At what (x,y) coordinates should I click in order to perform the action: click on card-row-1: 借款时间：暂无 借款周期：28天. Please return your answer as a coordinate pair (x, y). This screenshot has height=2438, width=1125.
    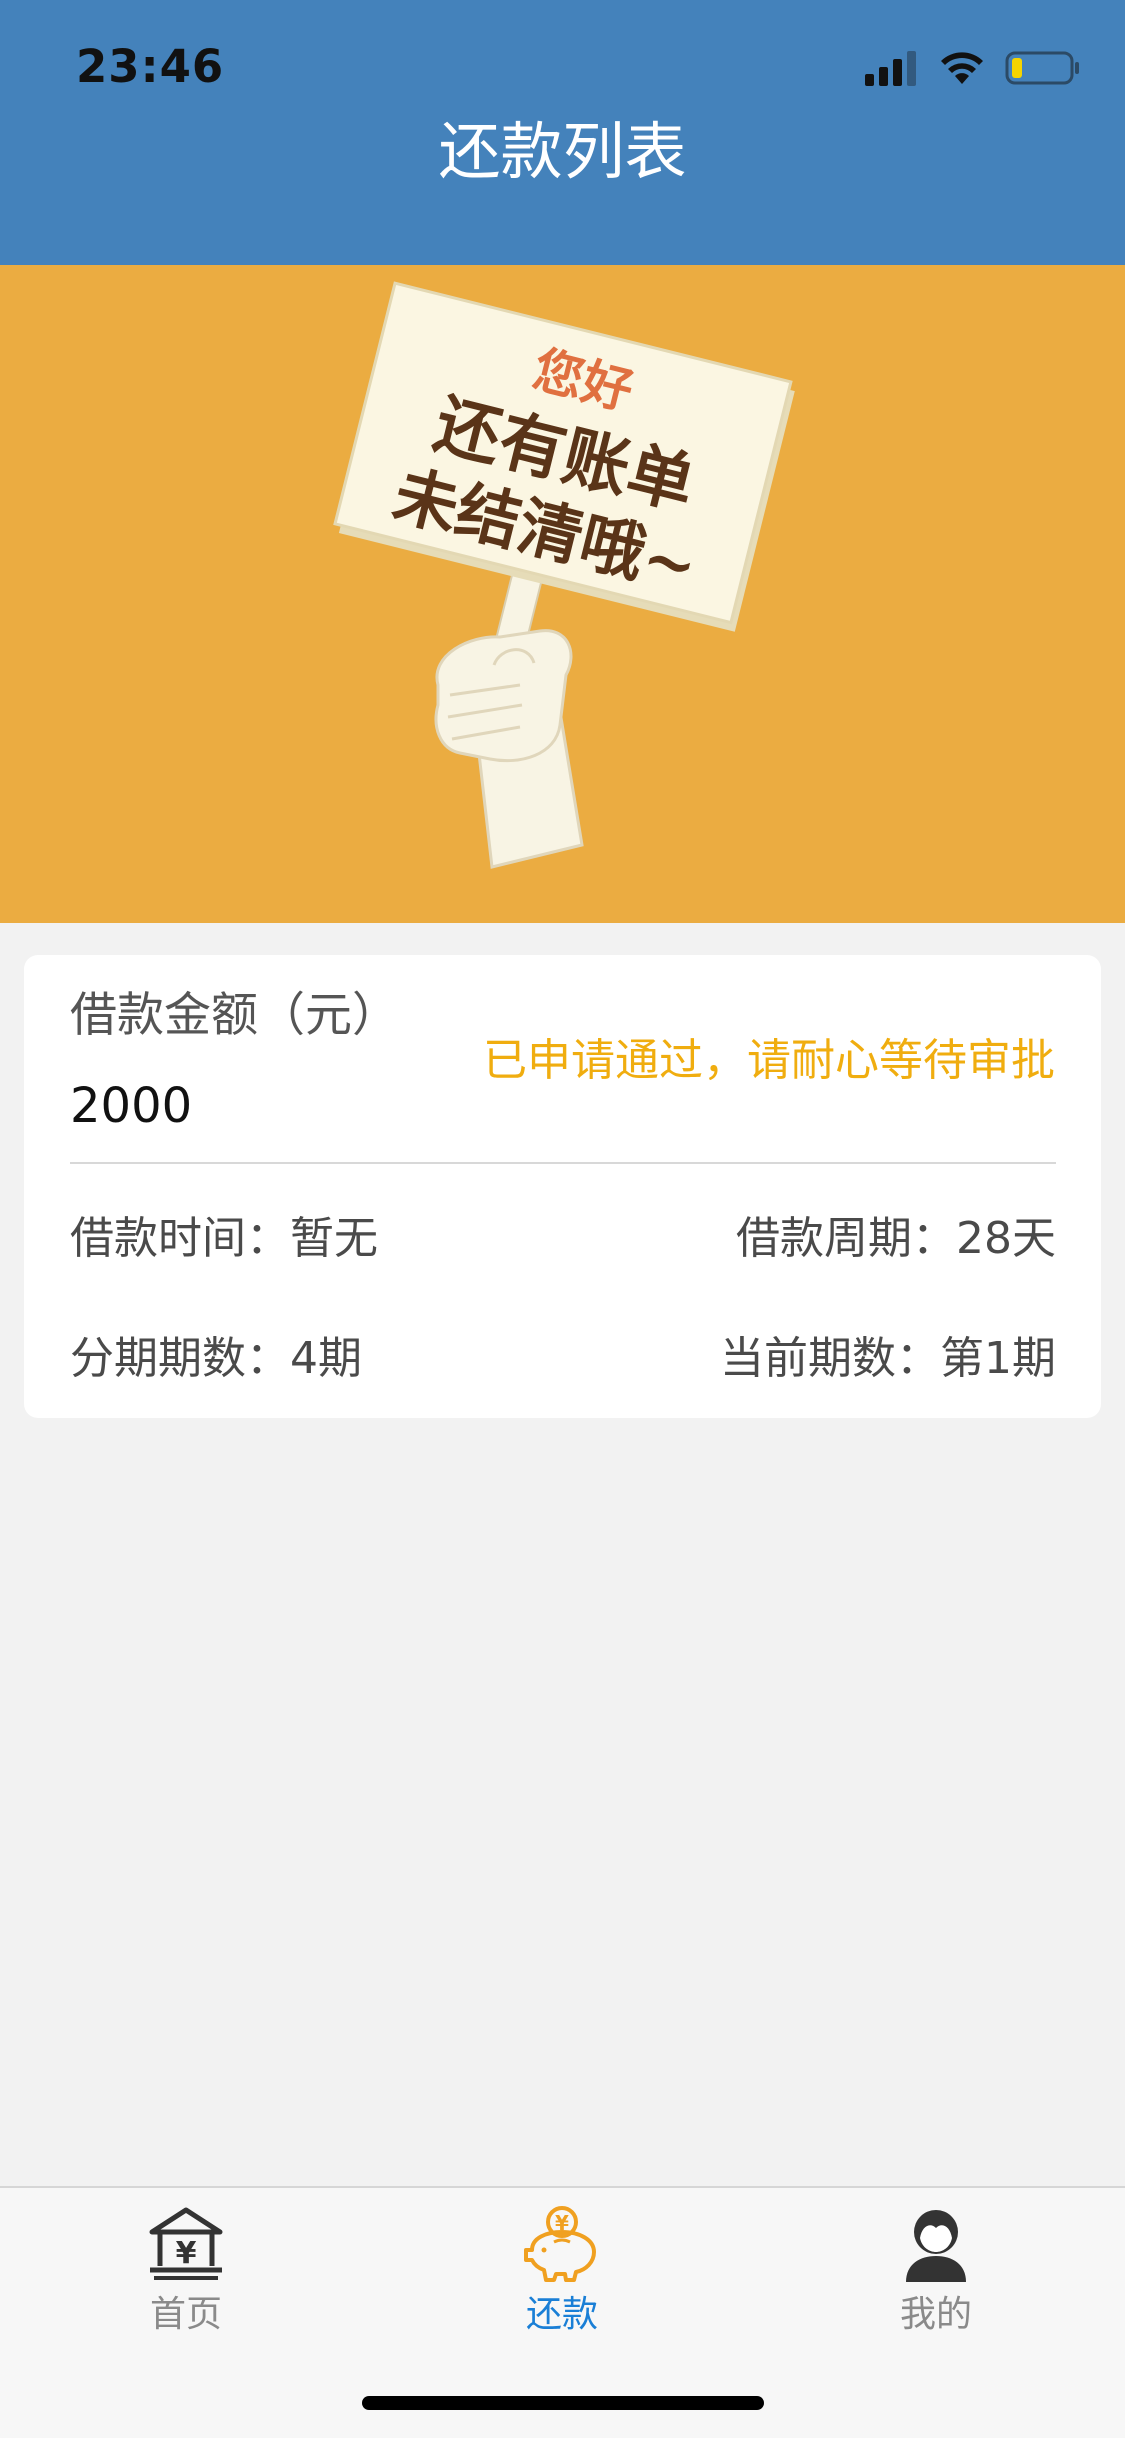
    Looking at the image, I should click on (563, 1239).